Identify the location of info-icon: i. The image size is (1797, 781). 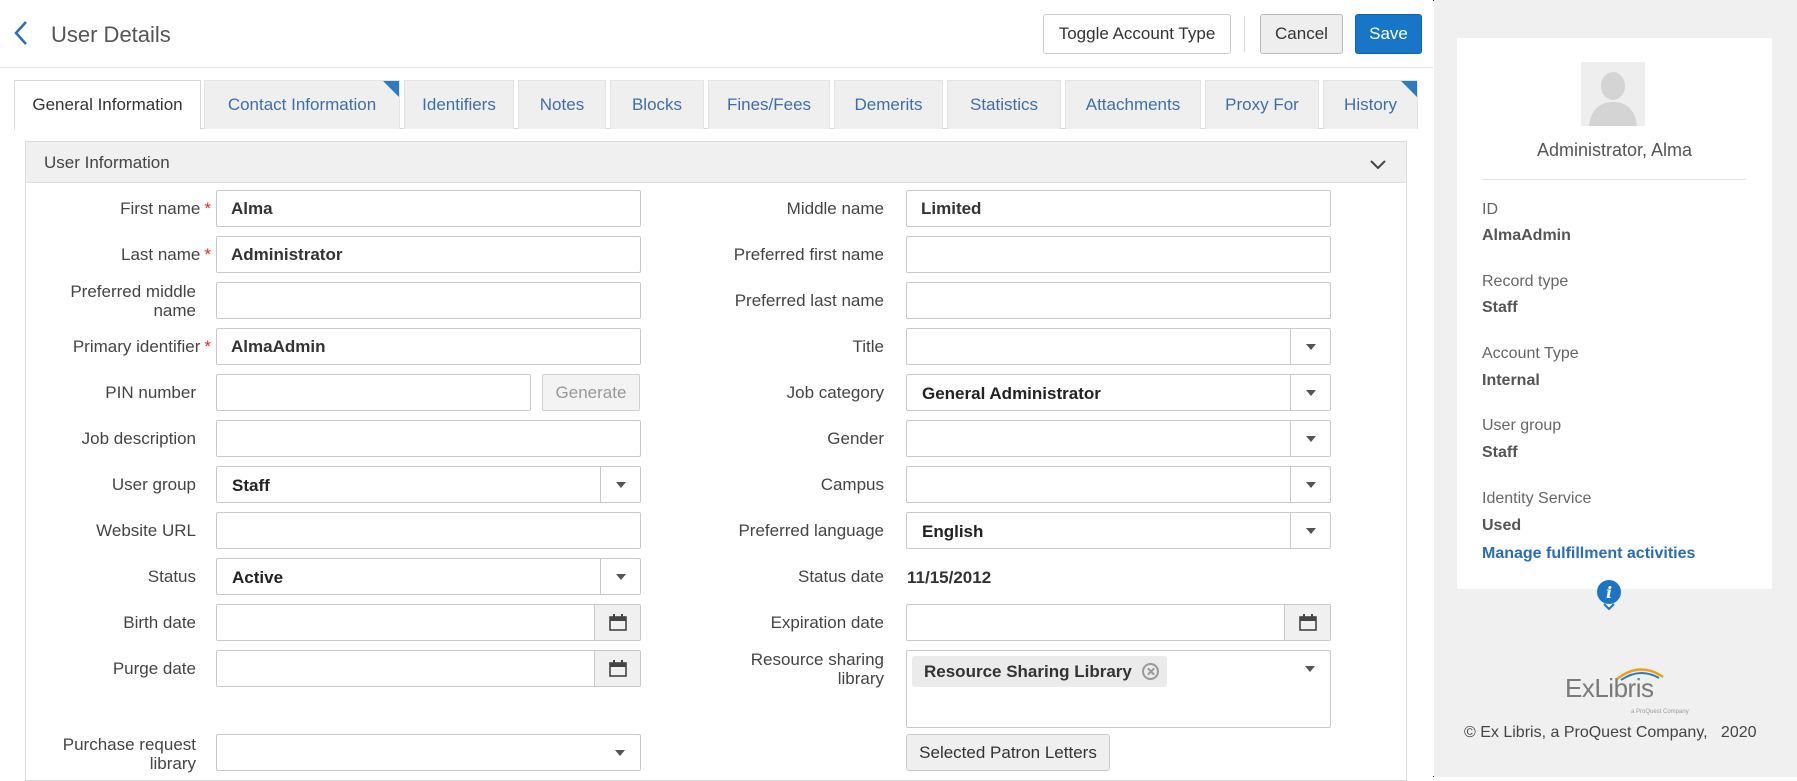
(1609, 592).